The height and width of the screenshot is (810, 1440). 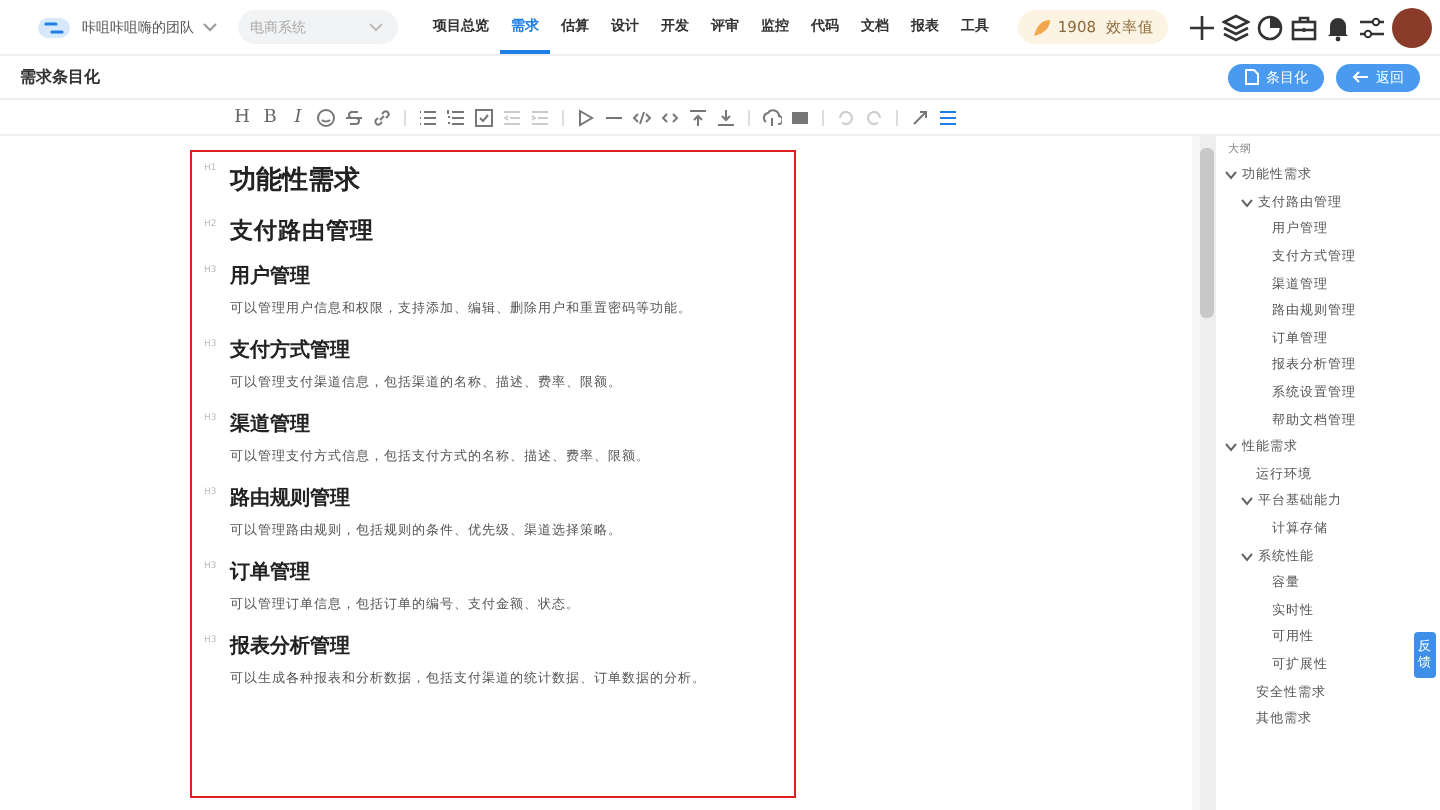 What do you see at coordinates (586, 117) in the screenshot?
I see `quote-triangle-icon` at bounding box center [586, 117].